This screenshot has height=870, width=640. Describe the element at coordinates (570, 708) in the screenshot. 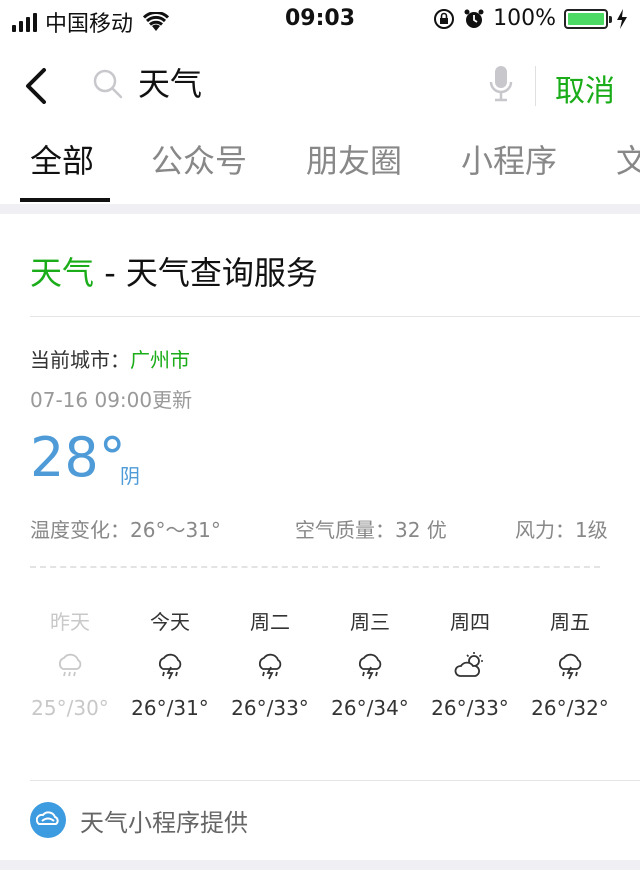

I see `temp-range: 26°/32°` at that location.